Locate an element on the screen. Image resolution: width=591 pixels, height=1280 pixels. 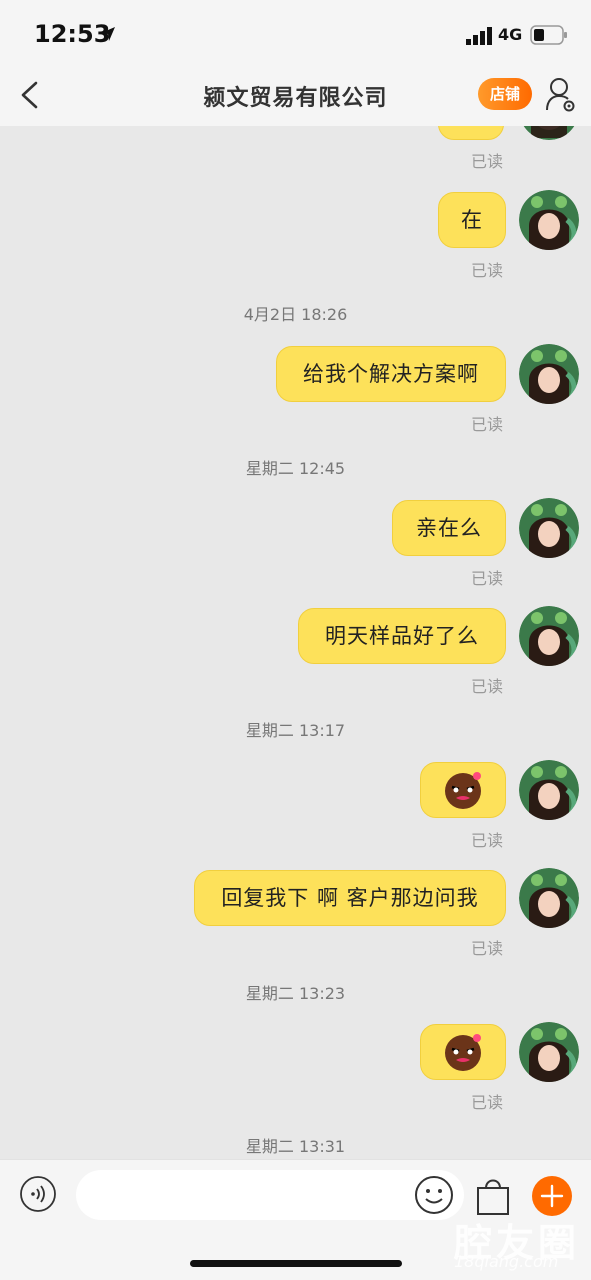
plus-button is located at coordinates (552, 1196).